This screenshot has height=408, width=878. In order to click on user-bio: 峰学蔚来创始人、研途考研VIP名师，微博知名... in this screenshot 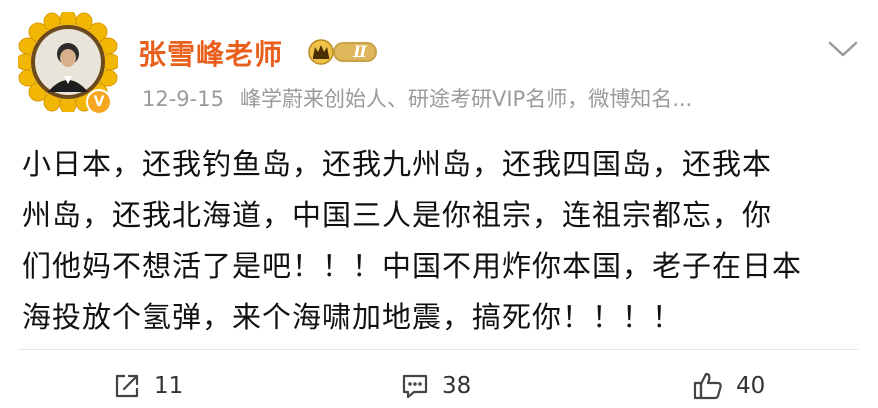, I will do `click(466, 99)`.